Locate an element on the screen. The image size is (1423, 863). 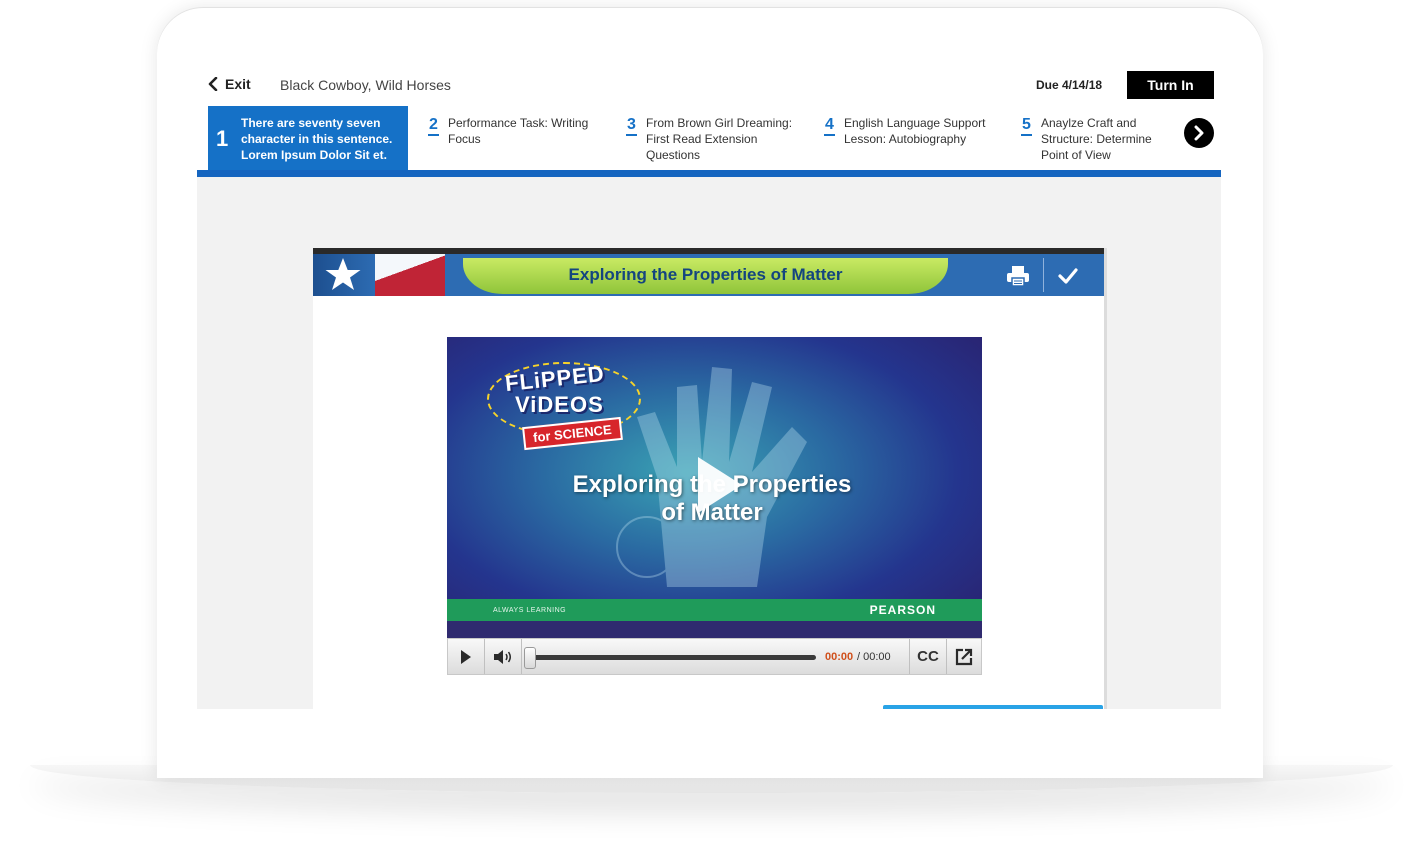
flipped-videos-logo: FLiPPED ViDEOS for SCIENCE is located at coordinates (567, 411).